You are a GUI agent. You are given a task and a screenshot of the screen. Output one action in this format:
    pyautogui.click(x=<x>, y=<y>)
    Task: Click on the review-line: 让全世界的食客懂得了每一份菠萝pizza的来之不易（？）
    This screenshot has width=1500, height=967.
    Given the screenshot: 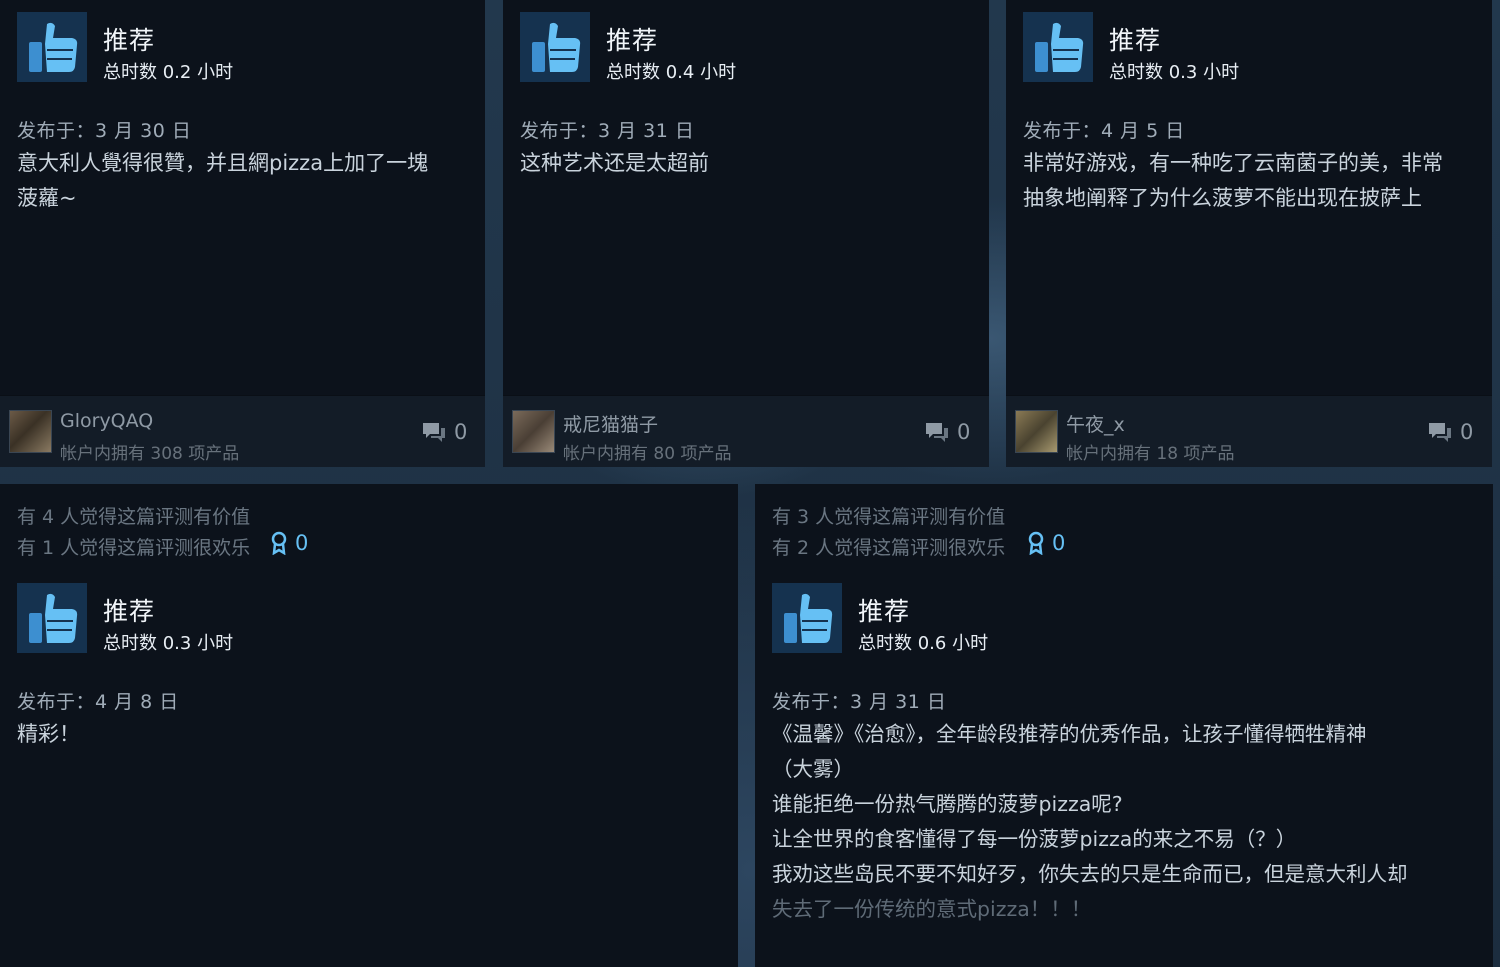 What is the action you would take?
    pyautogui.click(x=1034, y=839)
    